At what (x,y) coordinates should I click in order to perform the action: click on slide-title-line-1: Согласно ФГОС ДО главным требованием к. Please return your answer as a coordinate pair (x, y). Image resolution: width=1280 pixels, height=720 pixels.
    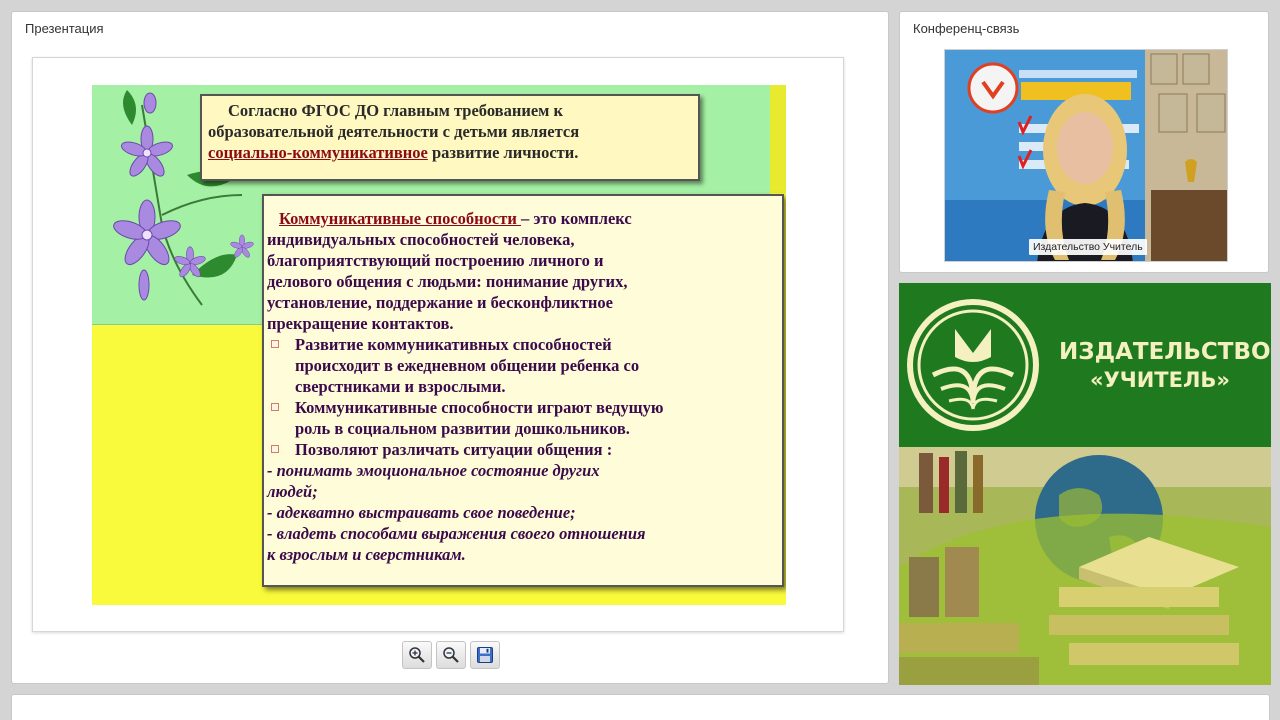
    Looking at the image, I should click on (396, 110).